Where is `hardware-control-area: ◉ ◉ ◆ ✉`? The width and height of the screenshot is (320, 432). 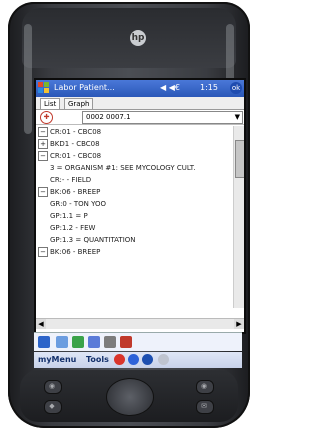
hardware-control-area: ◉ ◉ ◆ ✉ is located at coordinates (129, 396).